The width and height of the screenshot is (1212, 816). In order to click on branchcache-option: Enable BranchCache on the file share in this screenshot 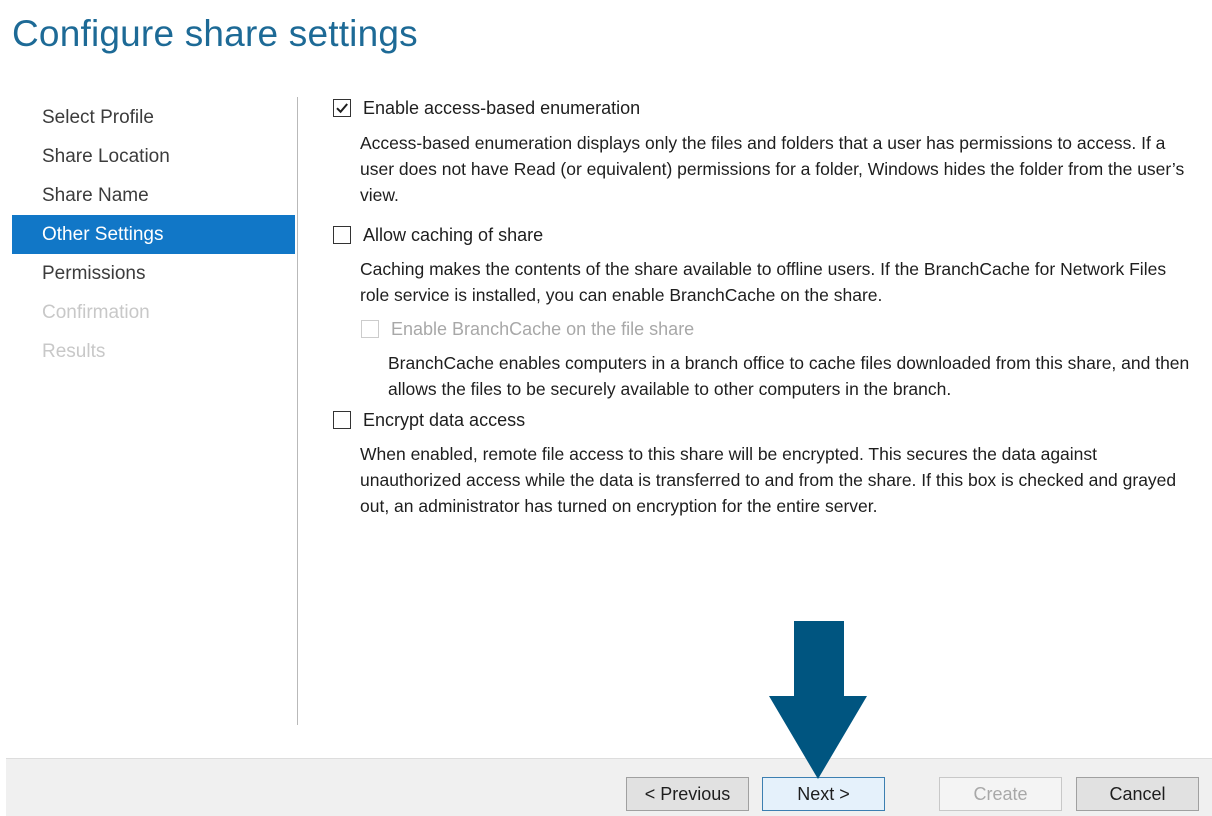, I will do `click(782, 329)`.